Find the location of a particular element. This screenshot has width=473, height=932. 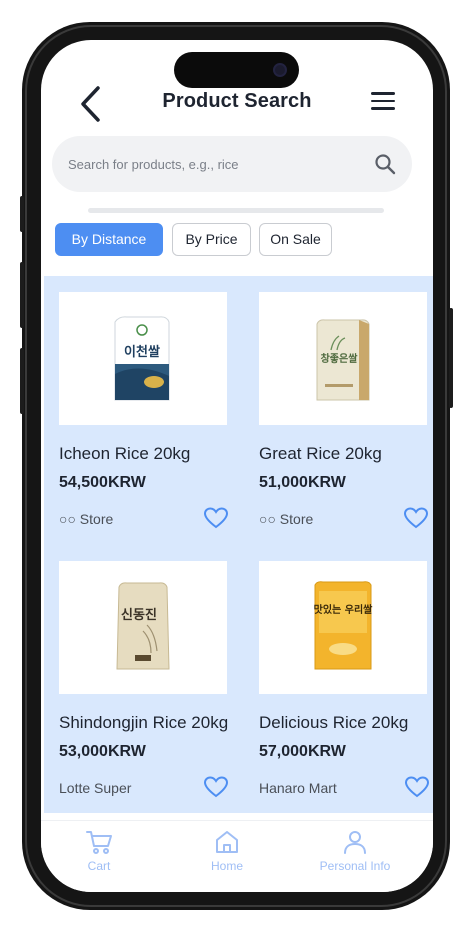

bag-label: 이천쌀 is located at coordinates (142, 352).